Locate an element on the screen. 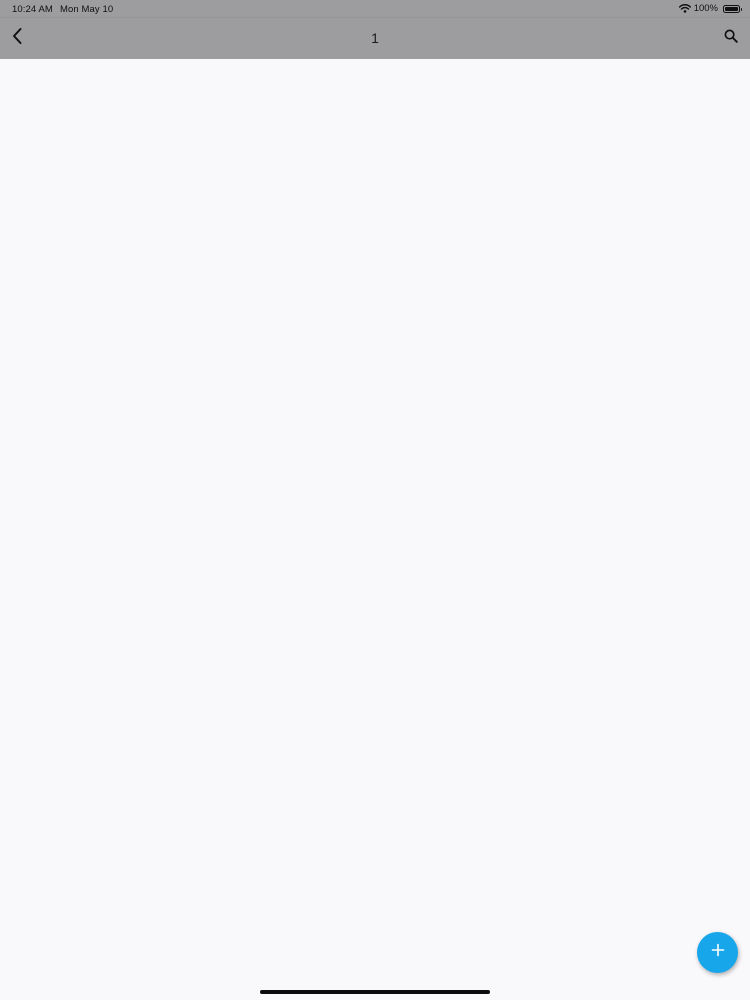 This screenshot has width=750, height=1000. search-button is located at coordinates (731, 38).